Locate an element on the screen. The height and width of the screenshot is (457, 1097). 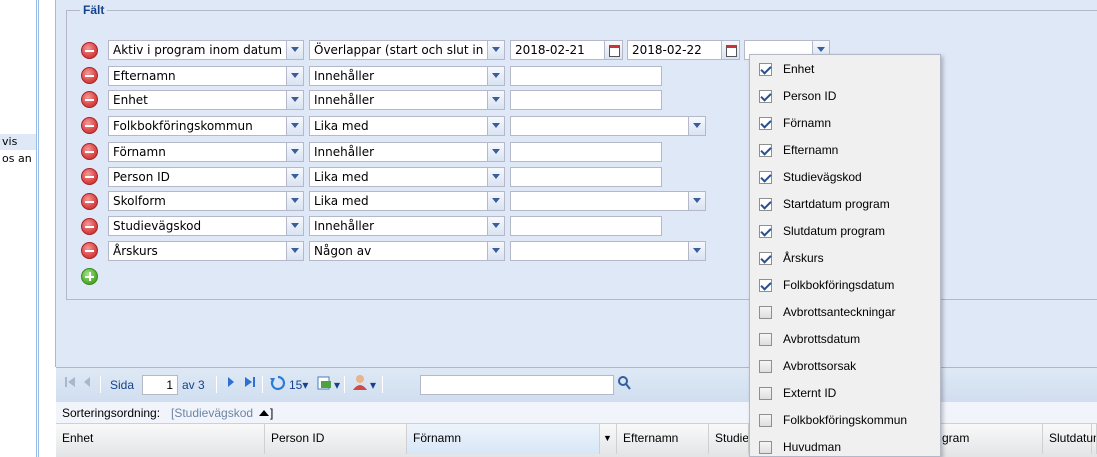
prev-page-icon is located at coordinates (87, 382).